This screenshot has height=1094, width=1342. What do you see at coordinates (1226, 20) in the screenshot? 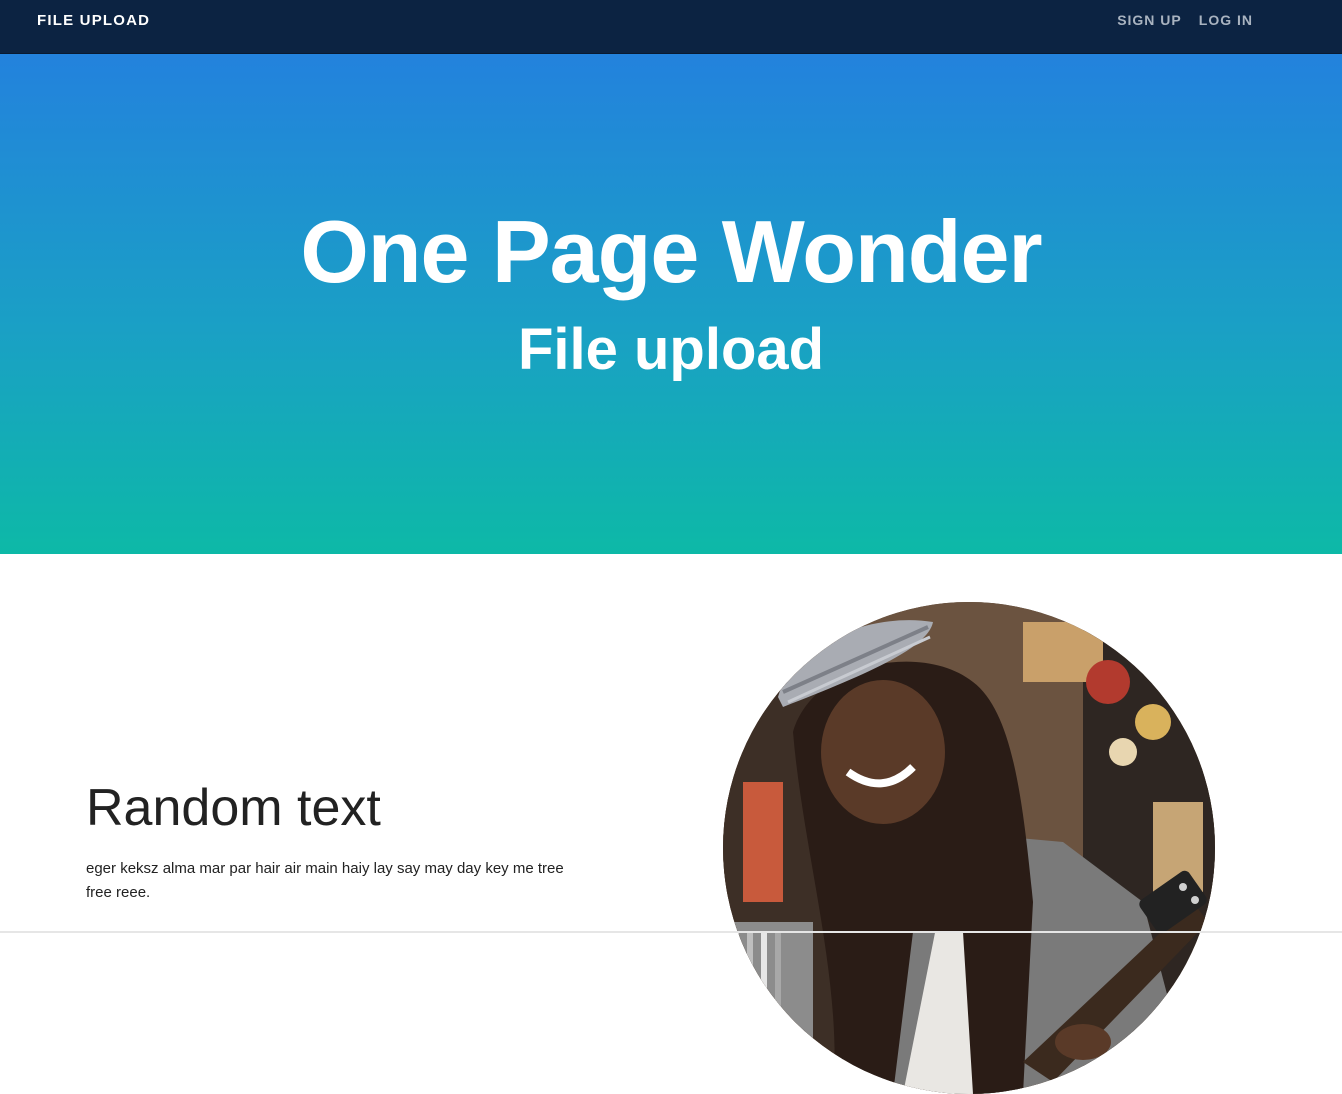
I see `log-in-link: LOG IN` at bounding box center [1226, 20].